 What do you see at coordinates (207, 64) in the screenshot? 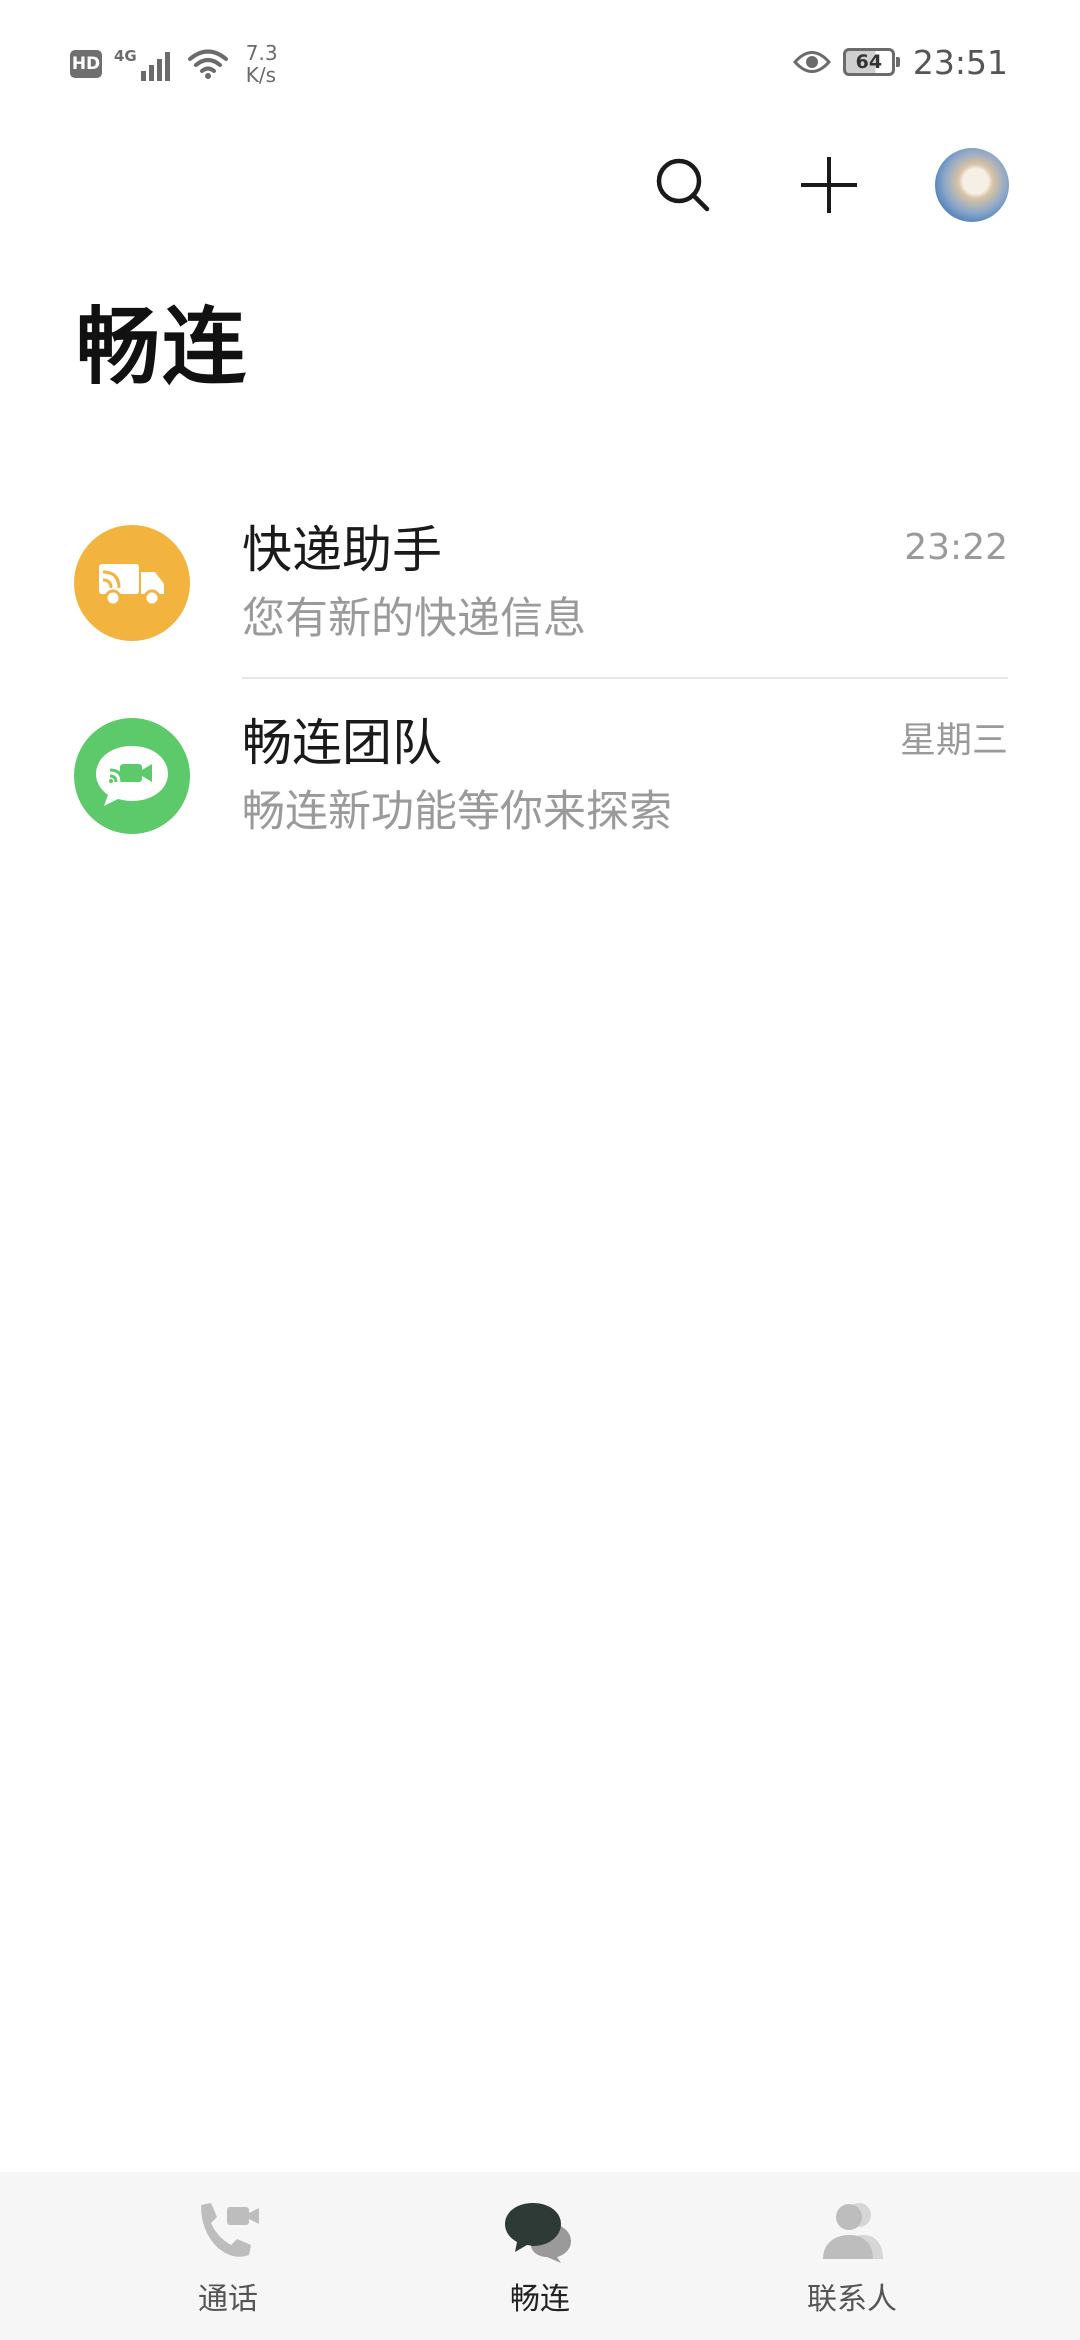
I see `wifi-icon` at bounding box center [207, 64].